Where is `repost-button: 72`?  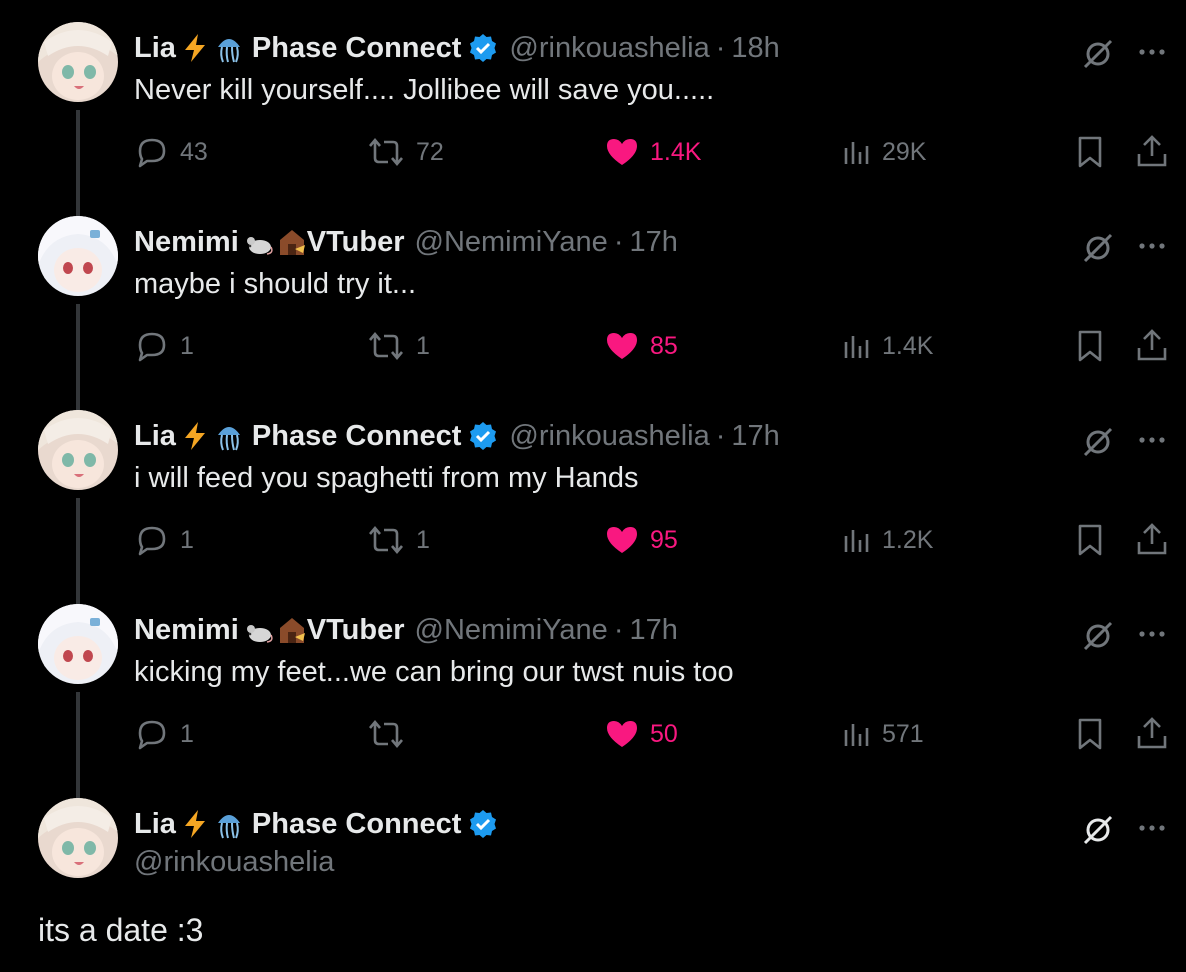
repost-button: 72 is located at coordinates (405, 152).